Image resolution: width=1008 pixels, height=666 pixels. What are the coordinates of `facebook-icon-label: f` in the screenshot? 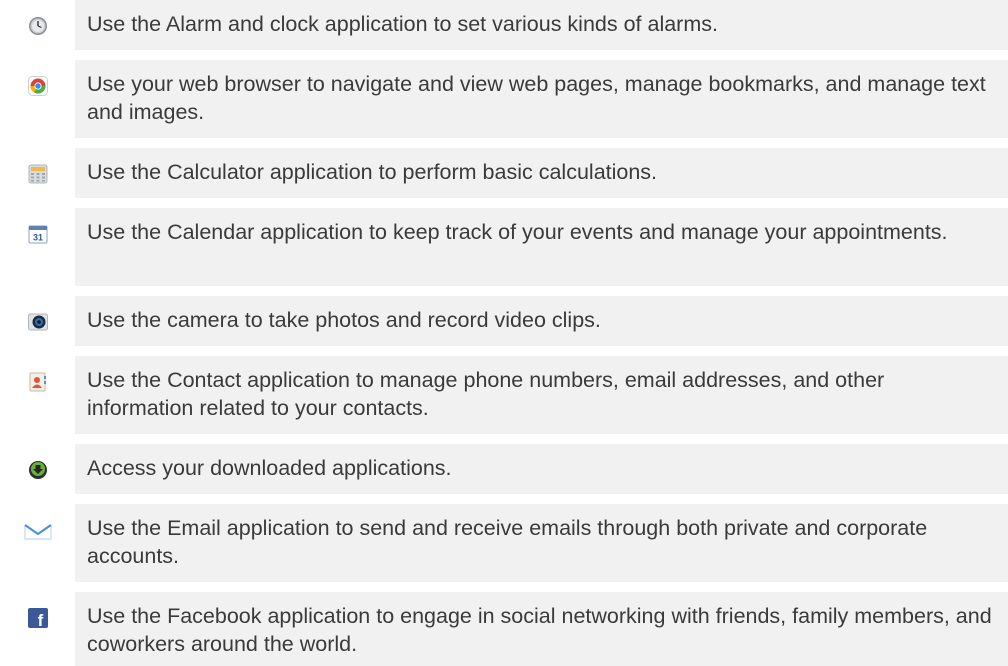 It's located at (40, 619).